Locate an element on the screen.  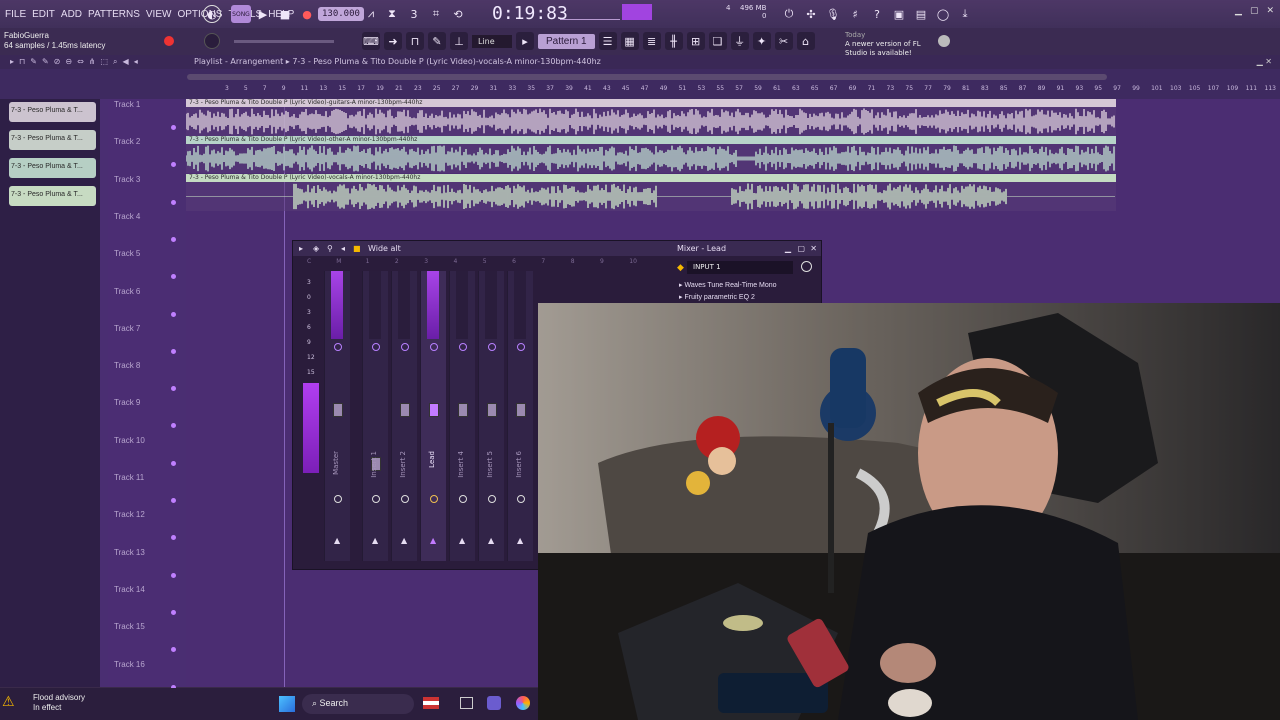
mixer-strip: Insert 6 ▲ is located at coordinates (520, 416).